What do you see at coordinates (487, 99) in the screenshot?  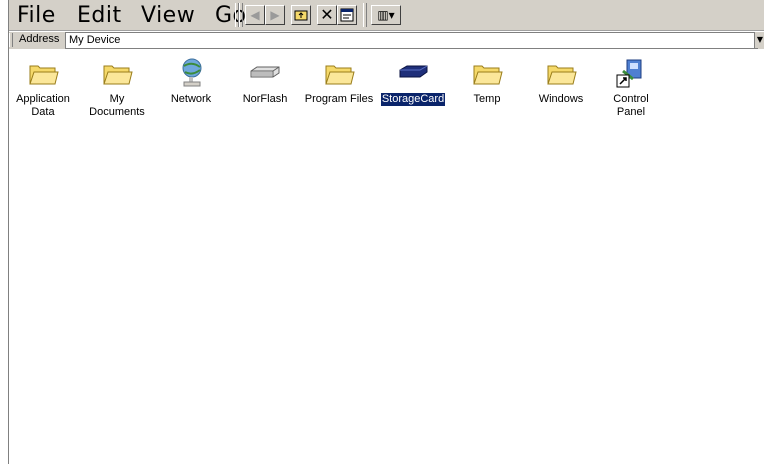 I see `item-label: Temp` at bounding box center [487, 99].